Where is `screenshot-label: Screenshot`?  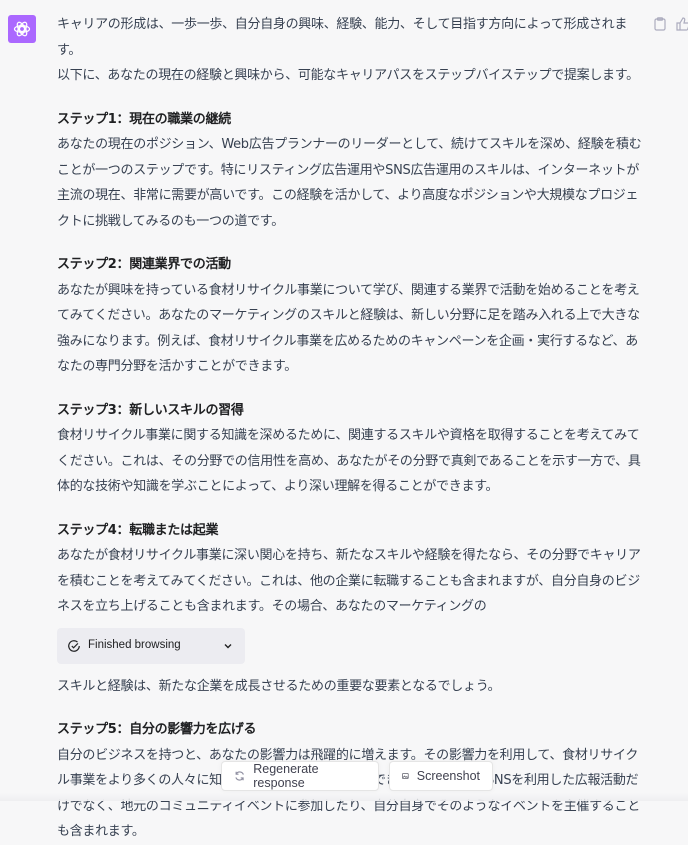
screenshot-label: Screenshot is located at coordinates (448, 776).